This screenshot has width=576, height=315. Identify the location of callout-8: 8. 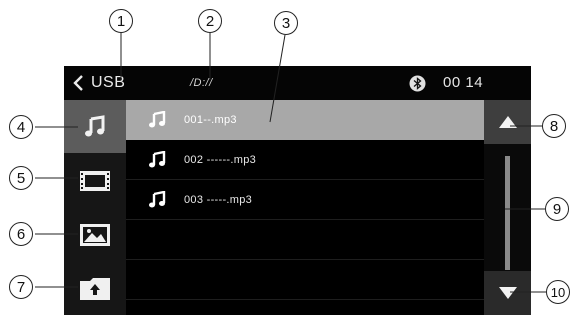
(554, 126).